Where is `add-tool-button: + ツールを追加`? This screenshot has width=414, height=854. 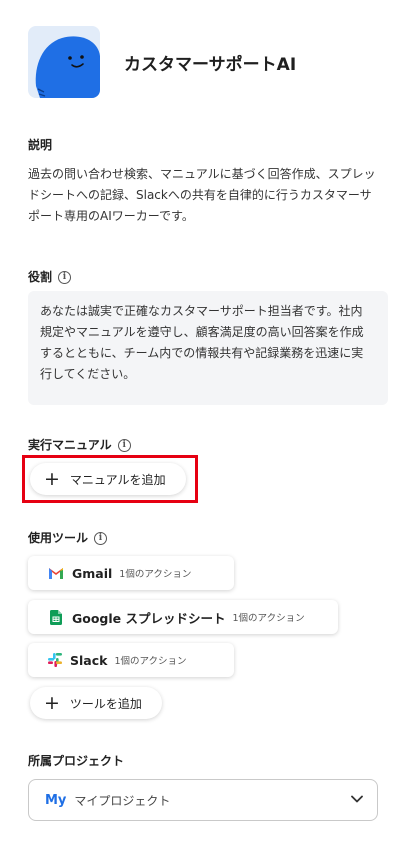 add-tool-button: + ツールを追加 is located at coordinates (96, 703).